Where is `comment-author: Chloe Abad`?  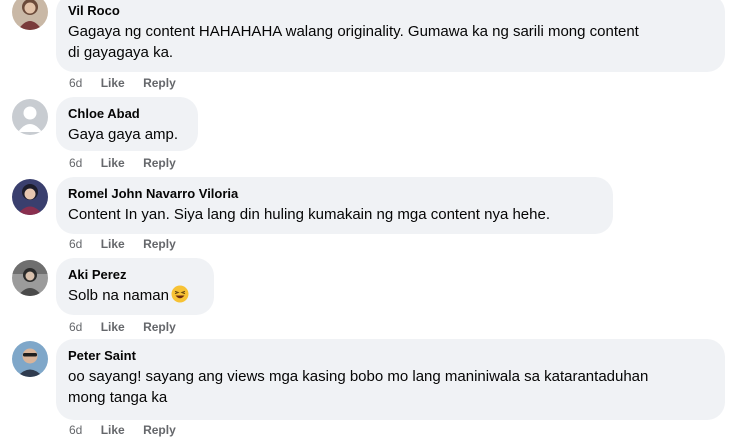 comment-author: Chloe Abad is located at coordinates (127, 113).